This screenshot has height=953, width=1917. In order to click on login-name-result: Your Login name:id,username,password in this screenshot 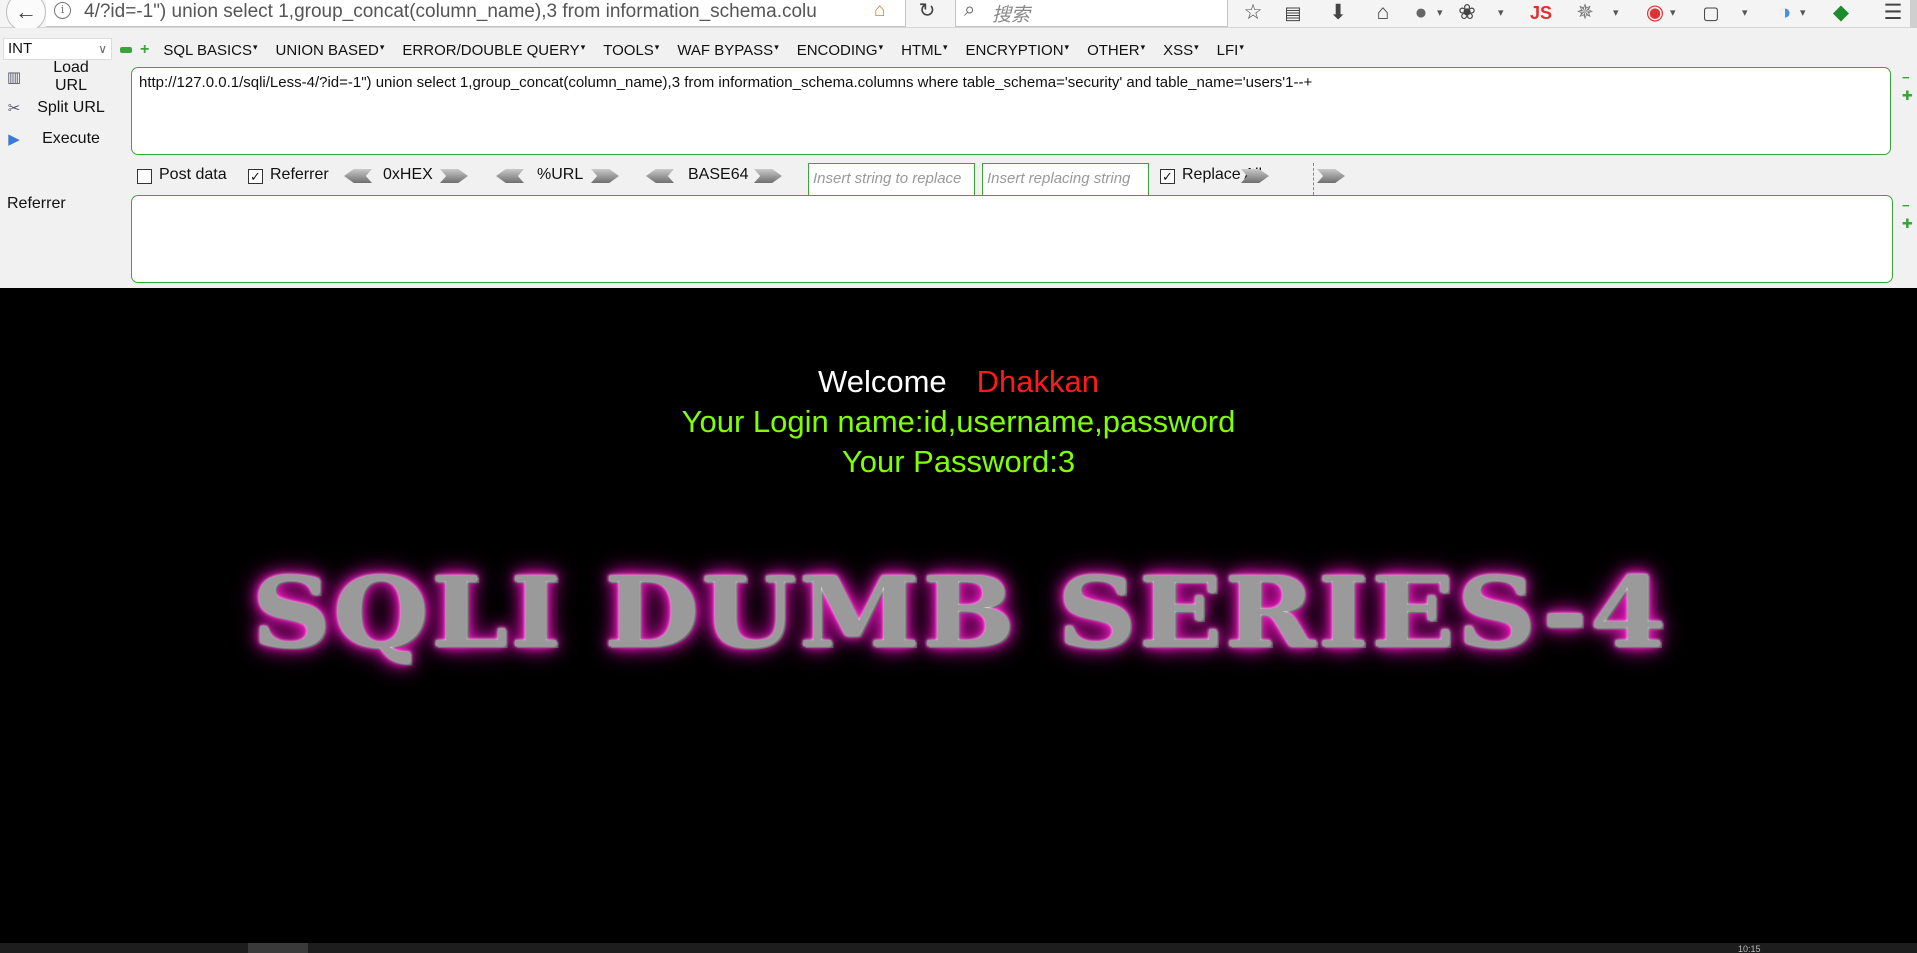, I will do `click(958, 421)`.